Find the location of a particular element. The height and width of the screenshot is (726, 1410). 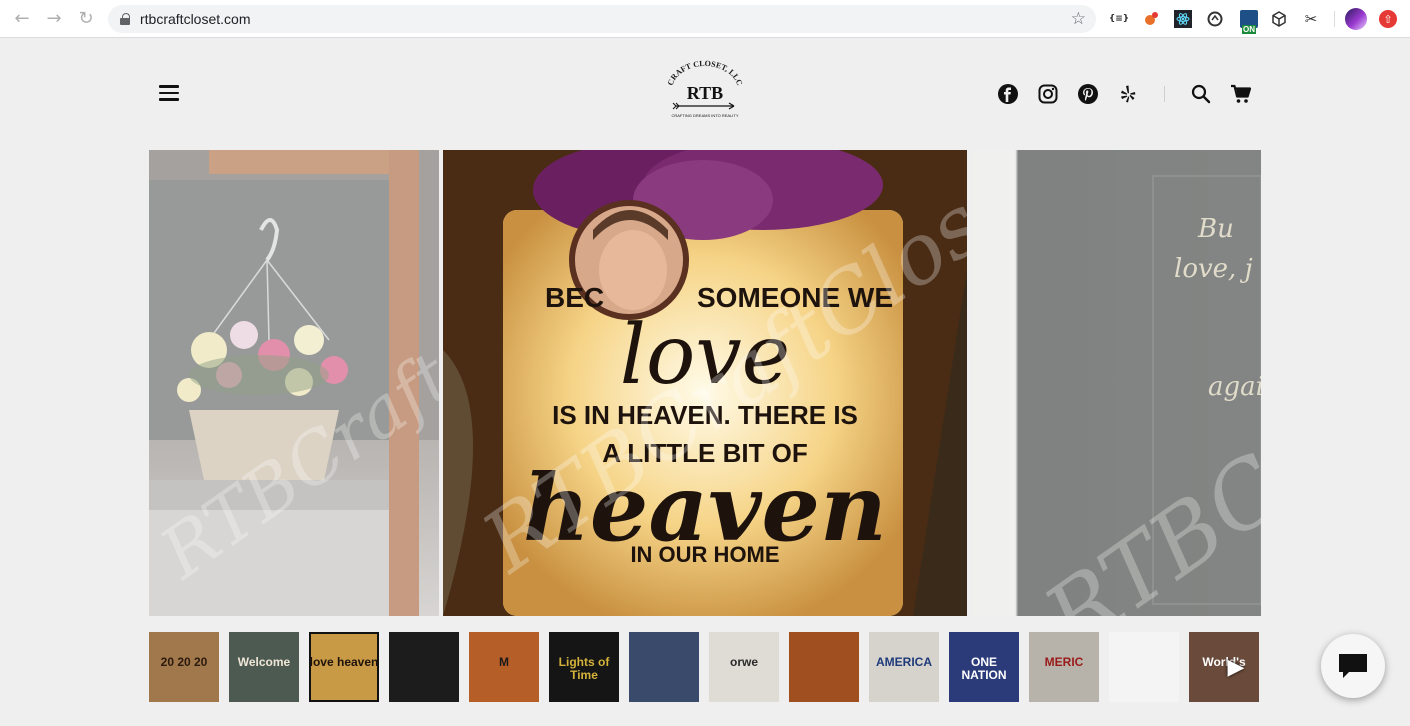

pinterest-icon is located at coordinates (1088, 94).